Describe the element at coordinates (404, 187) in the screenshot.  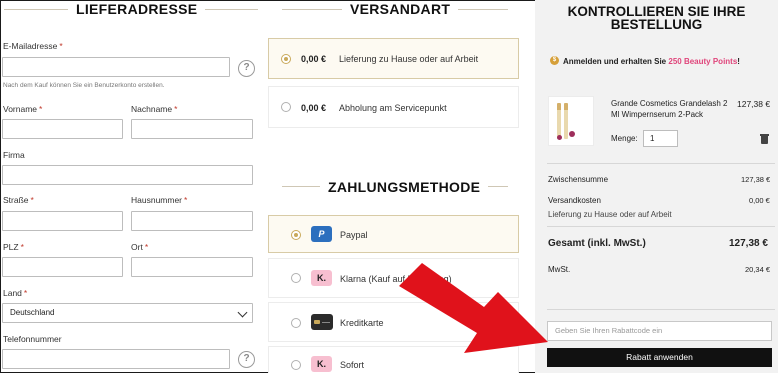
I see `payment-method-title: ZAHLUNGSMETHODE` at that location.